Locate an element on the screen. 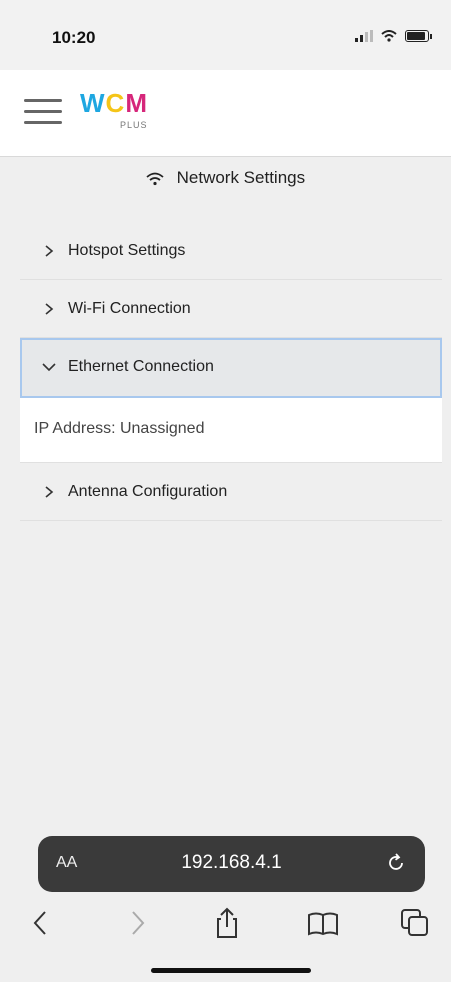 The width and height of the screenshot is (451, 982). page-title: Network Settings is located at coordinates (225, 178).